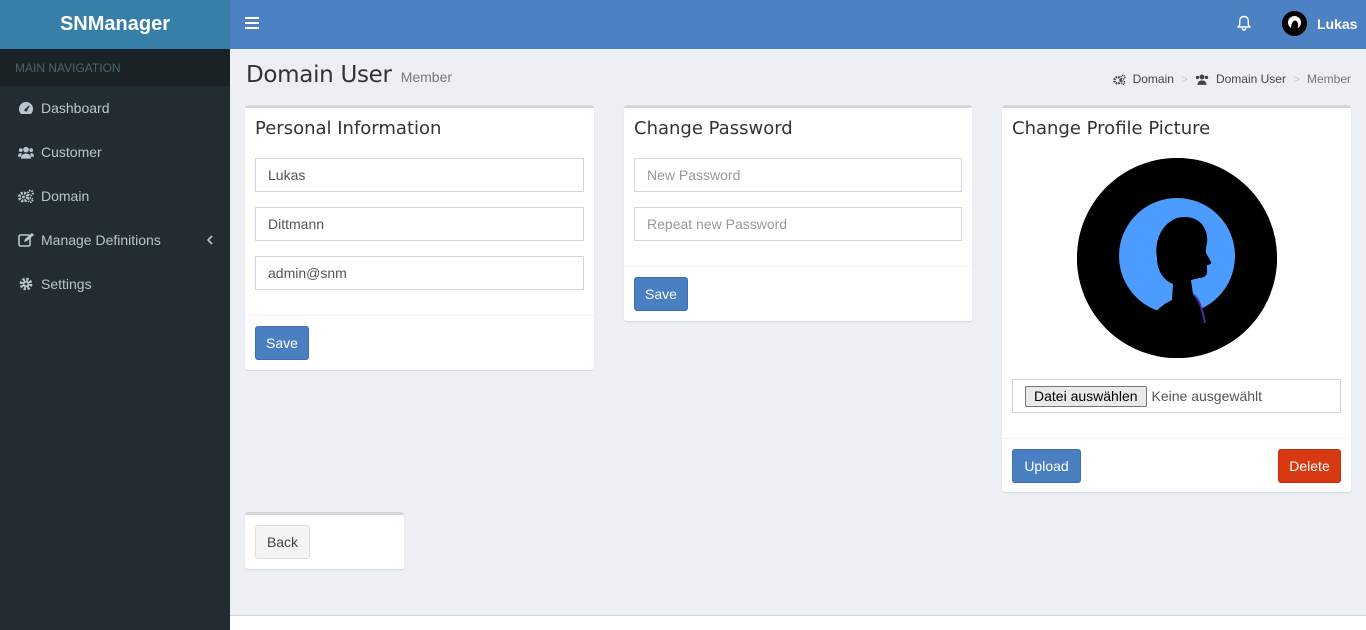 Image resolution: width=1366 pixels, height=630 pixels. I want to click on logo-prefix: SN, so click(73, 24).